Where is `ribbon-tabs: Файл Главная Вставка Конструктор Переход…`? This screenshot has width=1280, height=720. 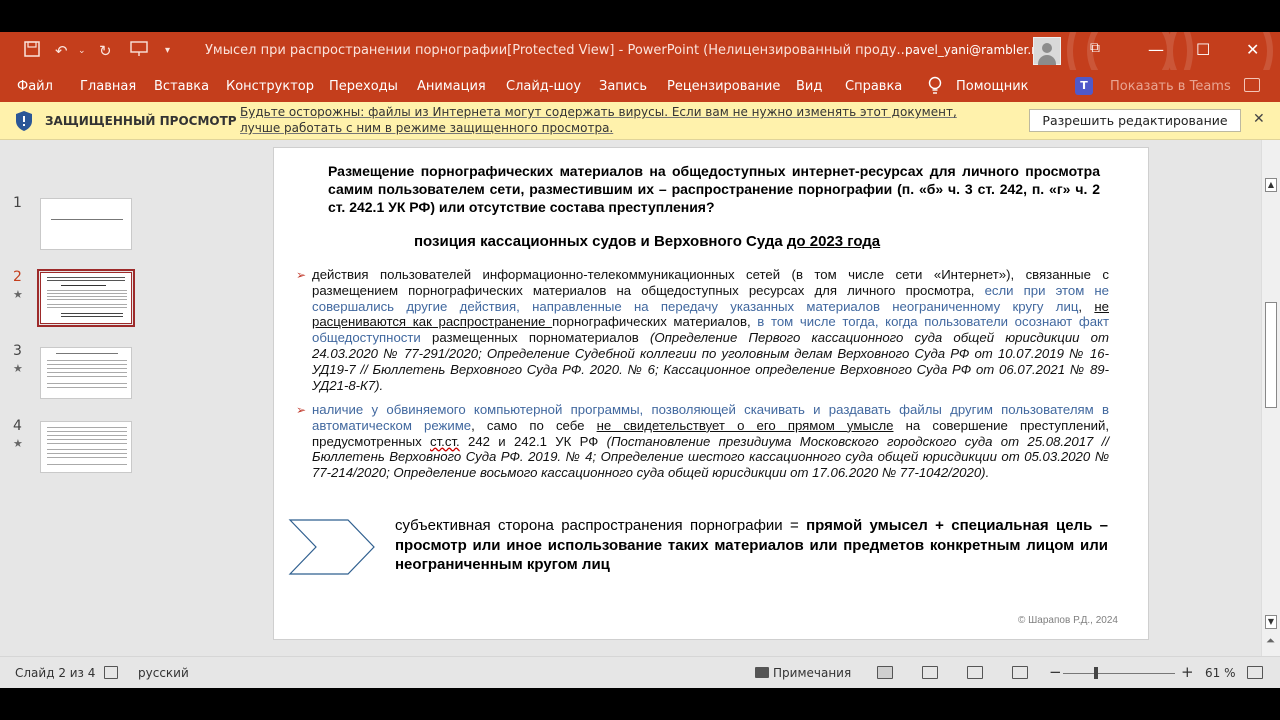
ribbon-tabs: Файл Главная Вставка Конструктор Переход… is located at coordinates (640, 86).